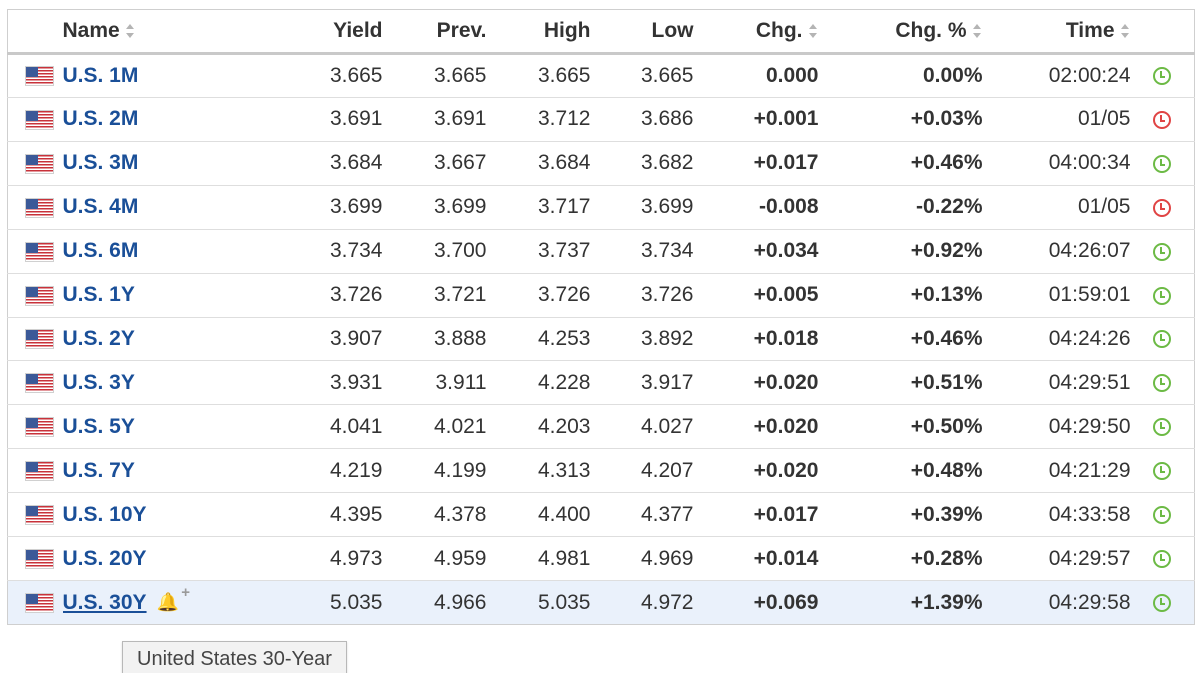  I want to click on chg-pct-cell: 0.00%, so click(952, 75).